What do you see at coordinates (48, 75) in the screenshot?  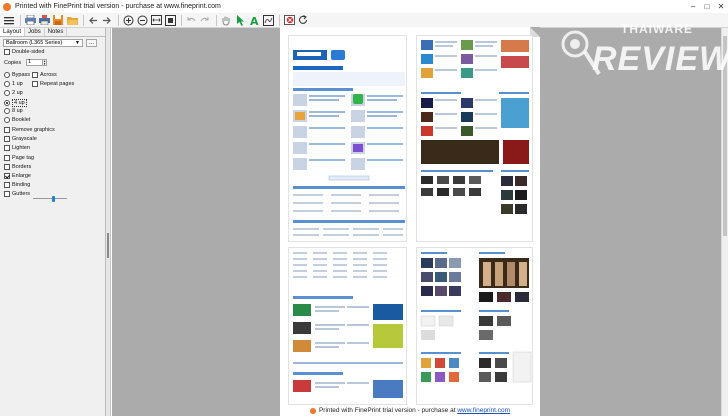 I see `across-label: Across` at bounding box center [48, 75].